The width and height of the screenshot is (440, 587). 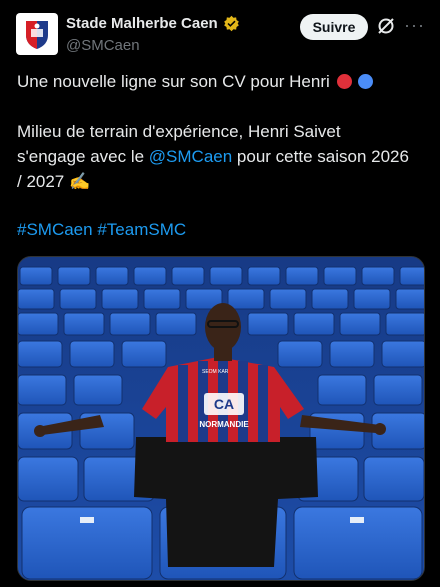 What do you see at coordinates (215, 372) in the screenshot?
I see `jersey-chest-text: SEOM KAR` at bounding box center [215, 372].